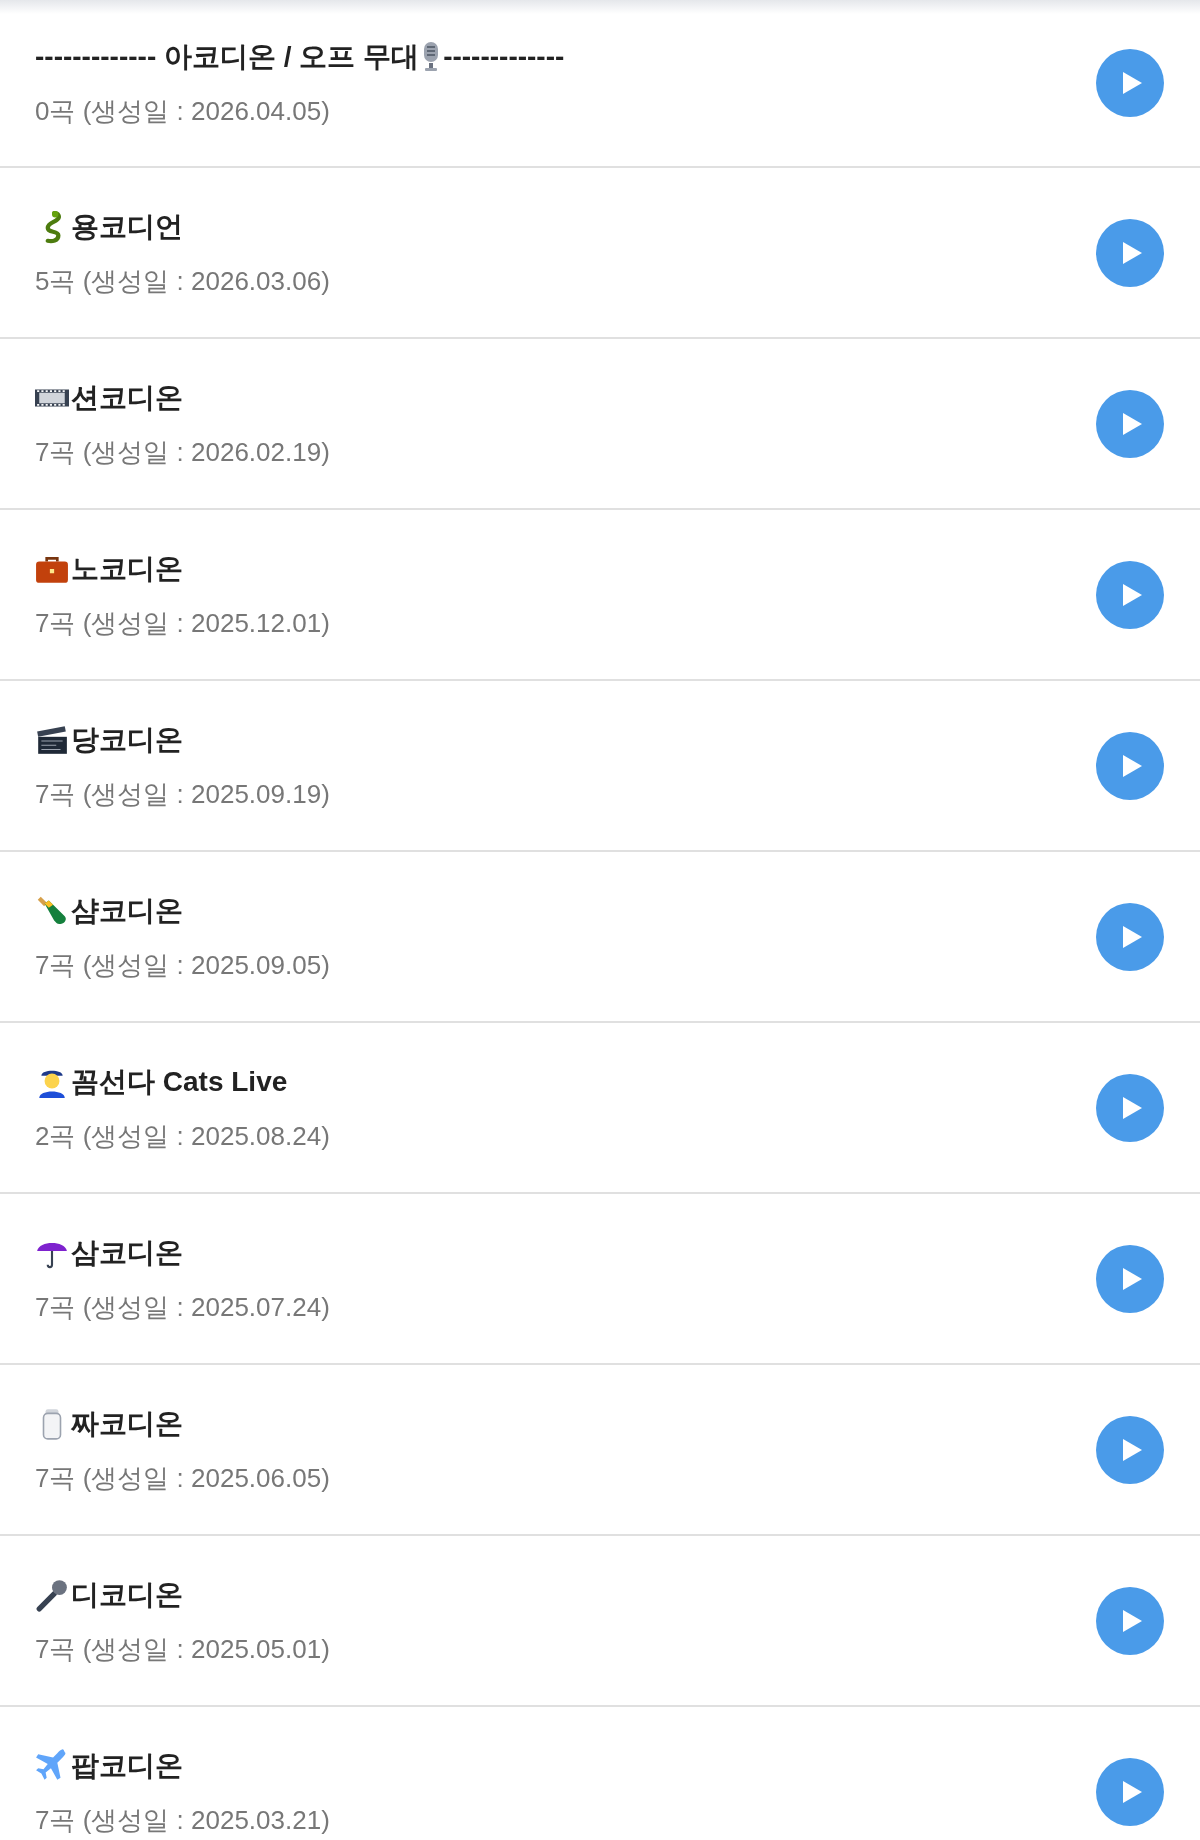 The height and width of the screenshot is (1840, 1200). What do you see at coordinates (504, 57) in the screenshot?
I see `playlist-title: -------------` at bounding box center [504, 57].